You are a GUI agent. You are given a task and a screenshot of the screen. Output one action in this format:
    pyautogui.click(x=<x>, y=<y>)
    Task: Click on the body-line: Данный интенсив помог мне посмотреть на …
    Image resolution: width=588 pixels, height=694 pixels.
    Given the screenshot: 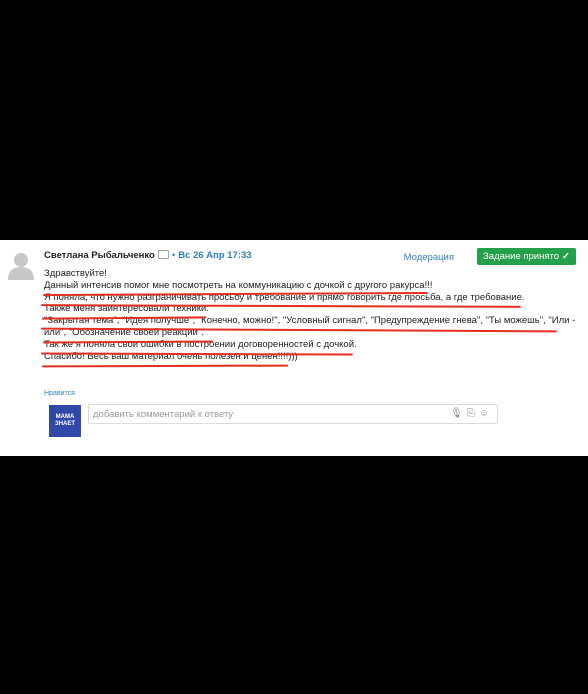 What is the action you would take?
    pyautogui.click(x=238, y=285)
    